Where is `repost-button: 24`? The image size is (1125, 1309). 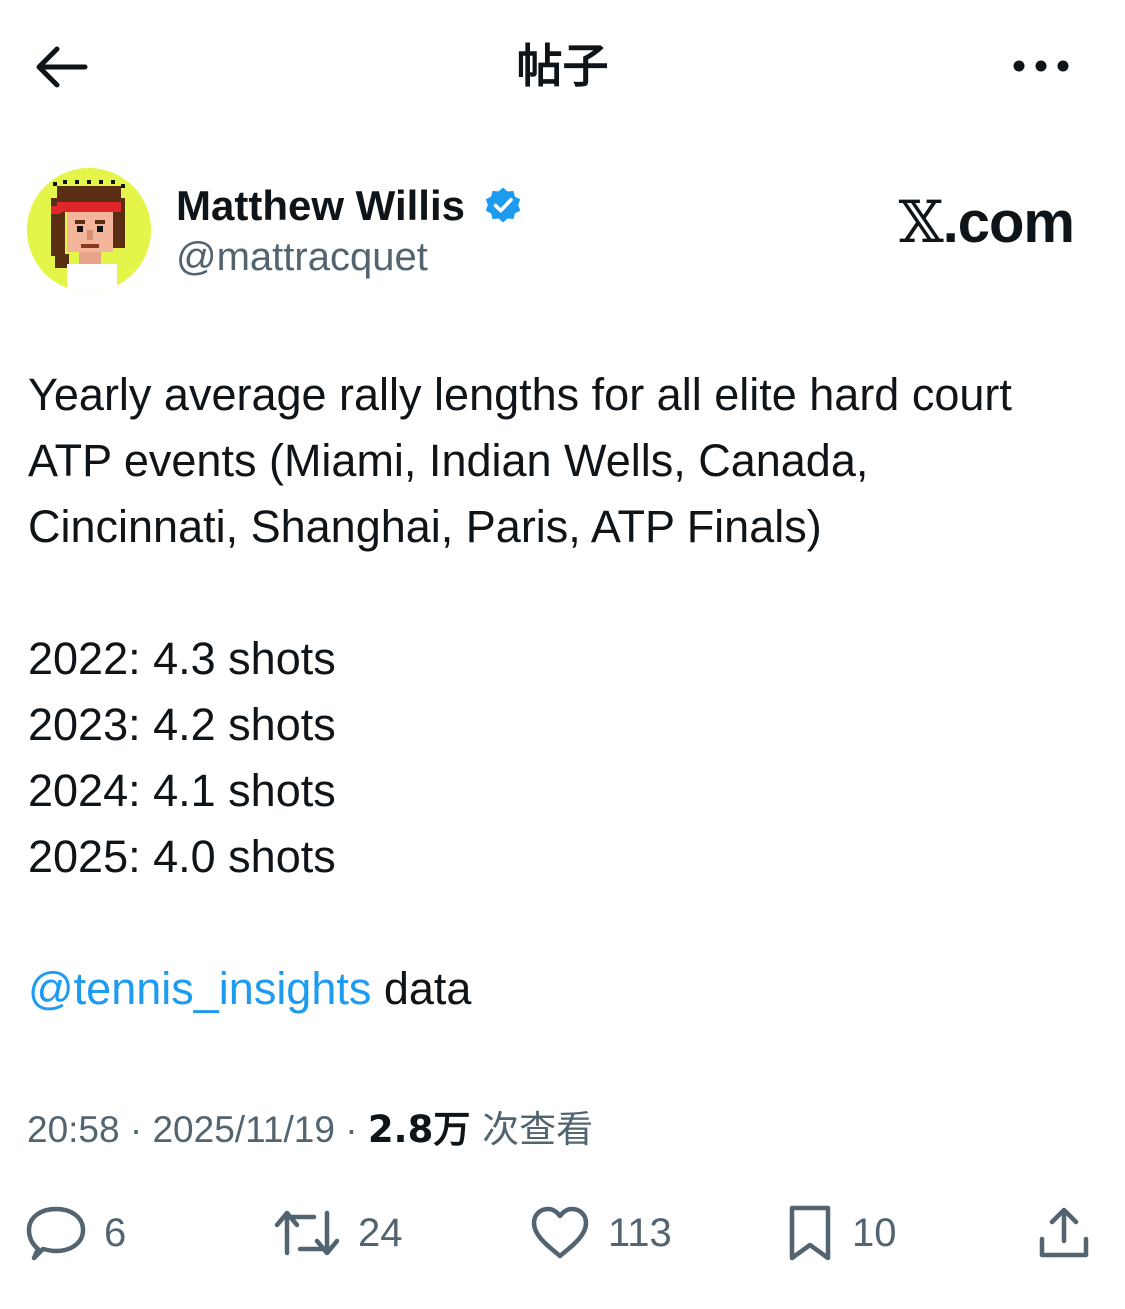 repost-button: 24 is located at coordinates (338, 1233).